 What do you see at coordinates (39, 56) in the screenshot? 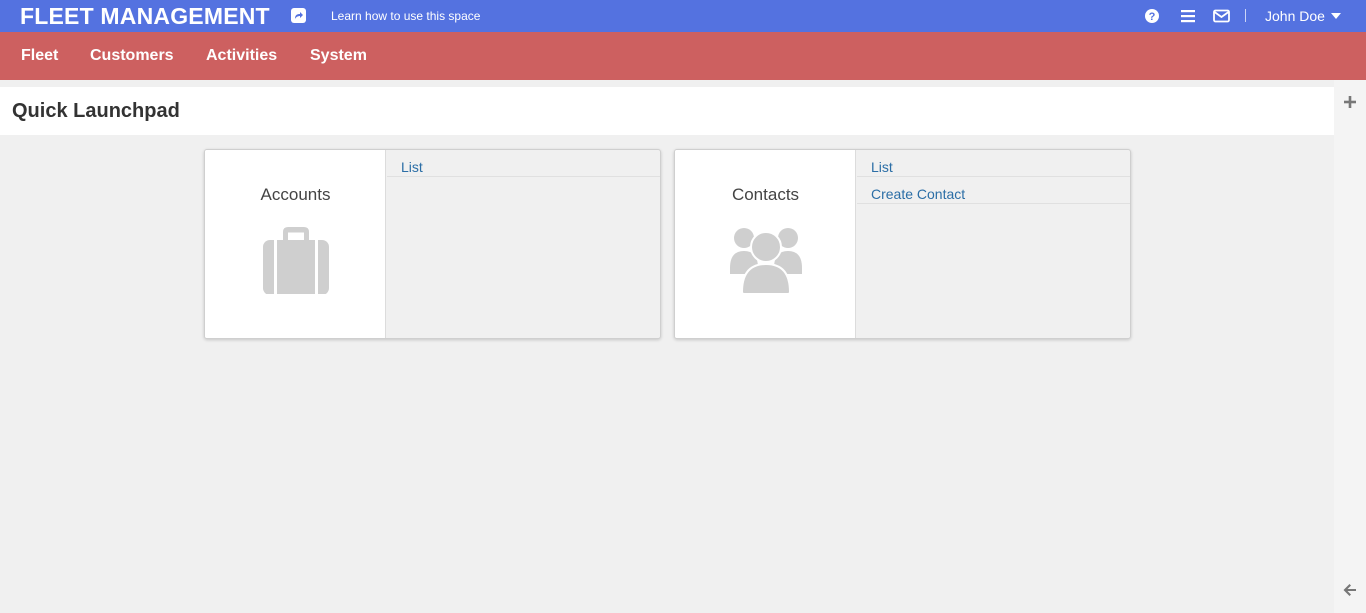
I see `nav-item-fleet: Fleet` at bounding box center [39, 56].